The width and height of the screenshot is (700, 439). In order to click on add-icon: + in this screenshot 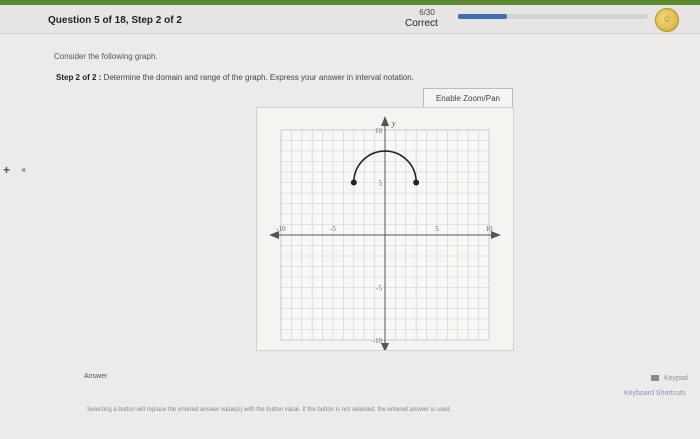, I will do `click(6, 170)`.